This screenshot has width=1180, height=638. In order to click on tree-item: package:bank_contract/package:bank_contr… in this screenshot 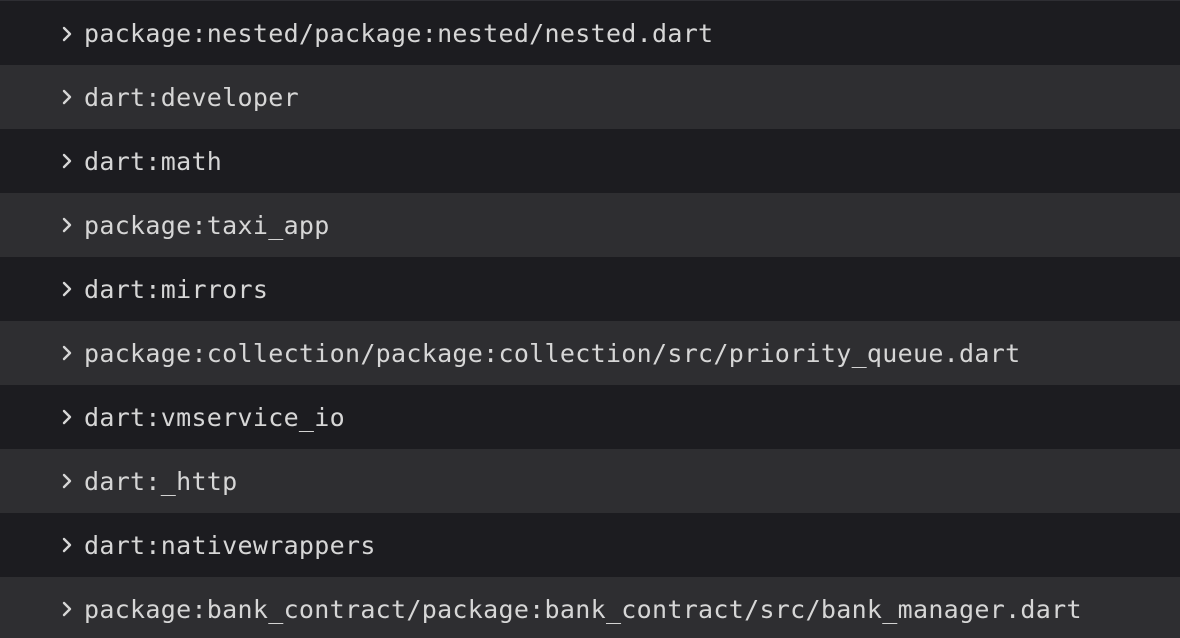, I will do `click(590, 607)`.